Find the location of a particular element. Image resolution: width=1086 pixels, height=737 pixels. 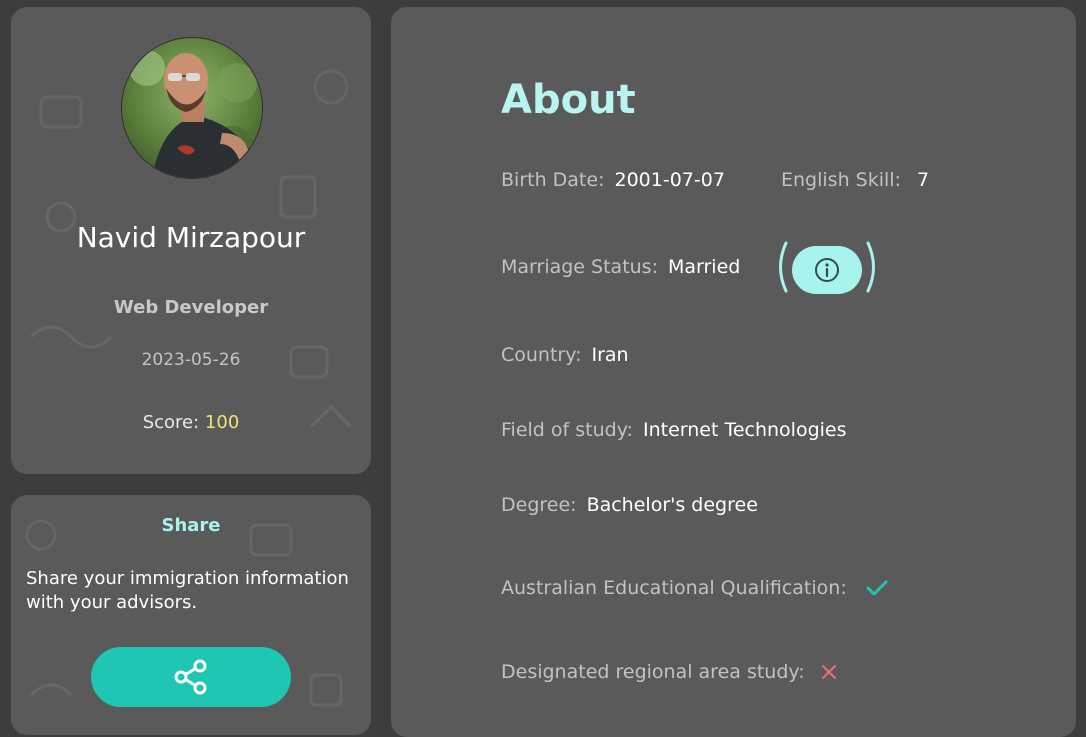

profile-role: Web Developer is located at coordinates (191, 307).